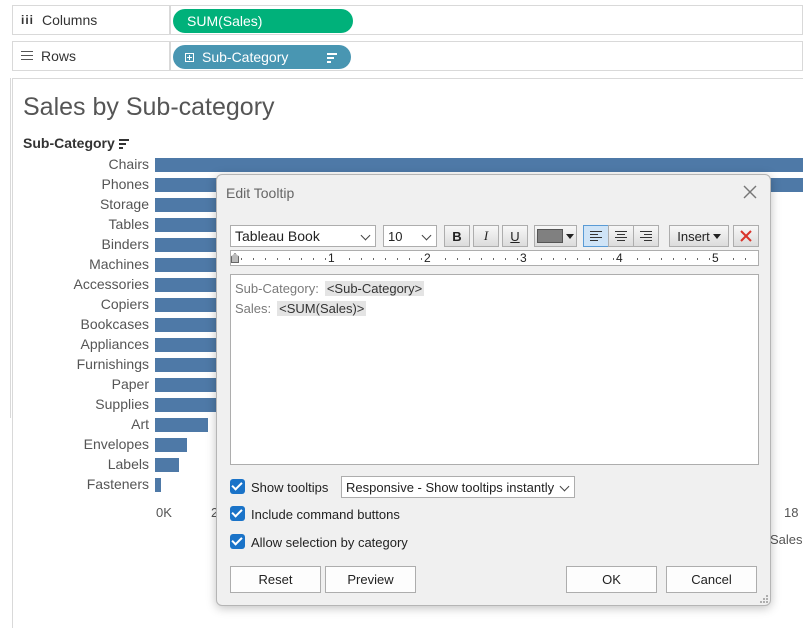 Image resolution: width=803 pixels, height=628 pixels. What do you see at coordinates (763, 598) in the screenshot?
I see `resize-grip-icon` at bounding box center [763, 598].